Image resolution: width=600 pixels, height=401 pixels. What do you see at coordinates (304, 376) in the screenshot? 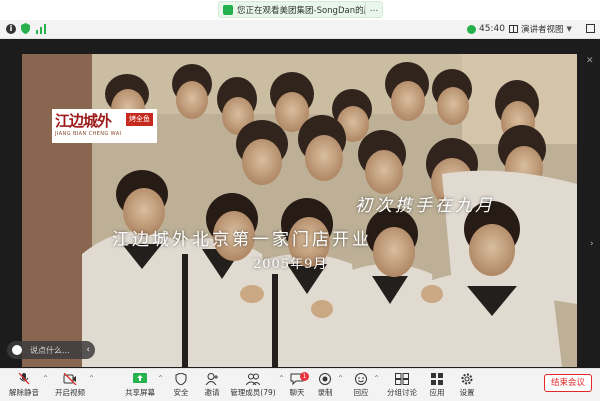
I see `chat-unread-badge: 1` at bounding box center [304, 376].